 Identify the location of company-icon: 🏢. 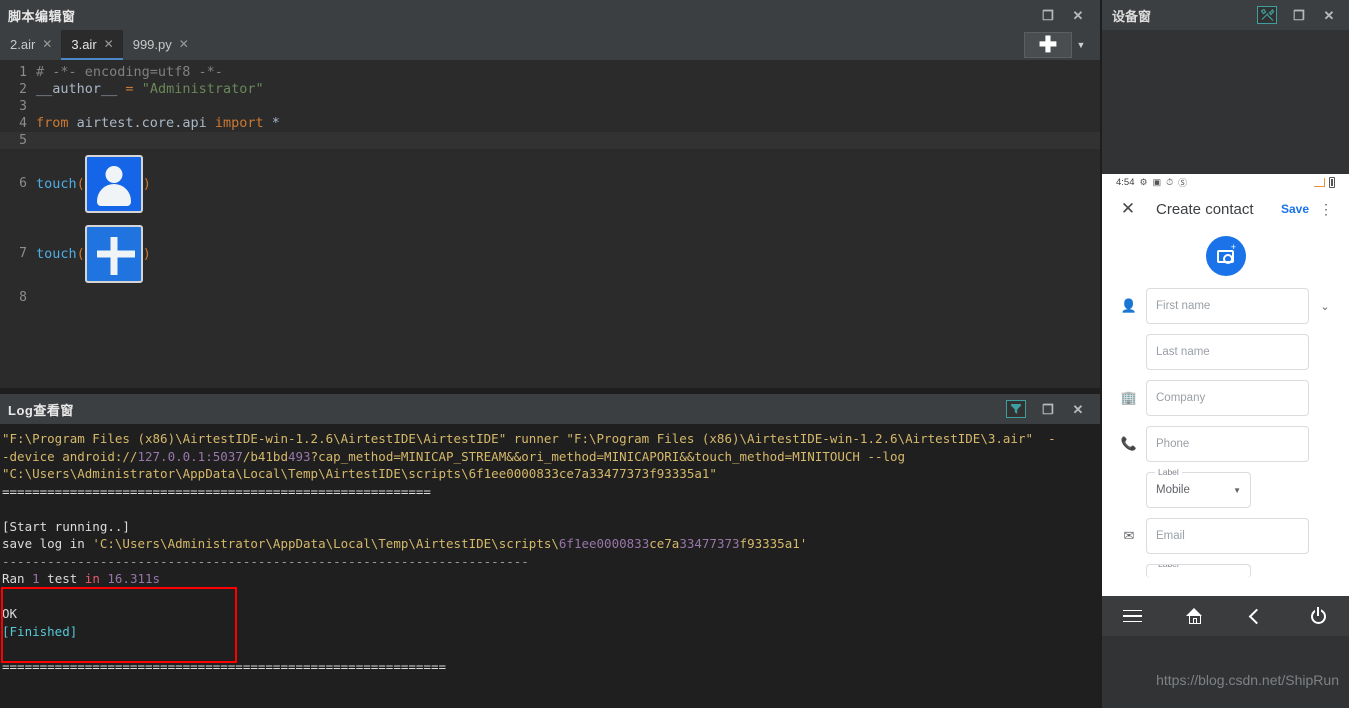
(1129, 397).